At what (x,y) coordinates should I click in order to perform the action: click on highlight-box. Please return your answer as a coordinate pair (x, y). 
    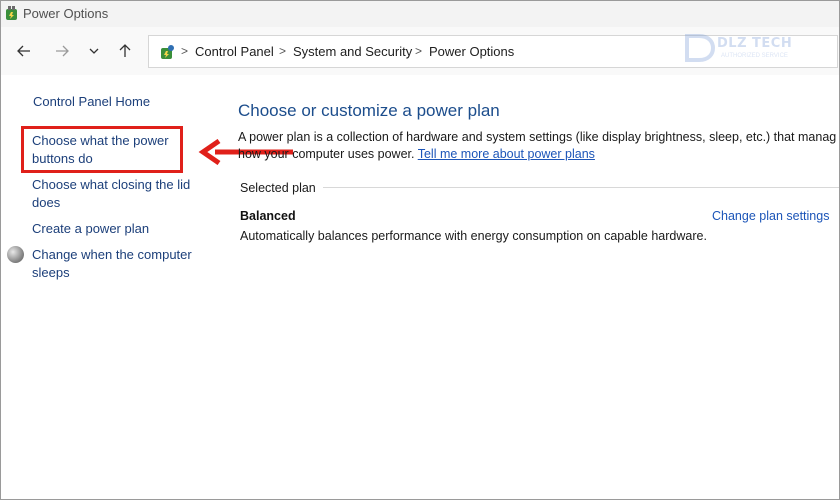
    Looking at the image, I should click on (102, 149).